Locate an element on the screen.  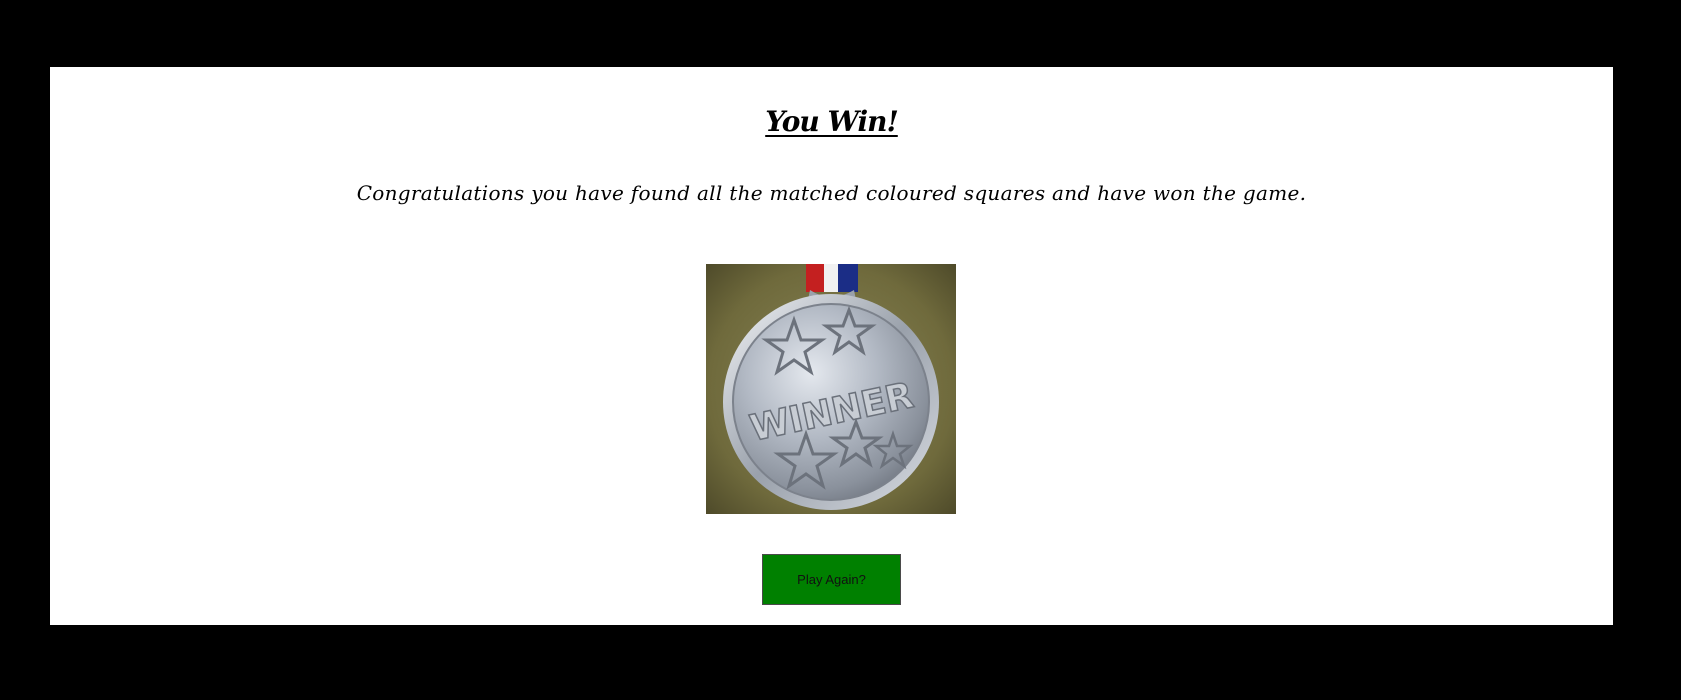
winner-medal-icon: WINNER is located at coordinates (831, 389).